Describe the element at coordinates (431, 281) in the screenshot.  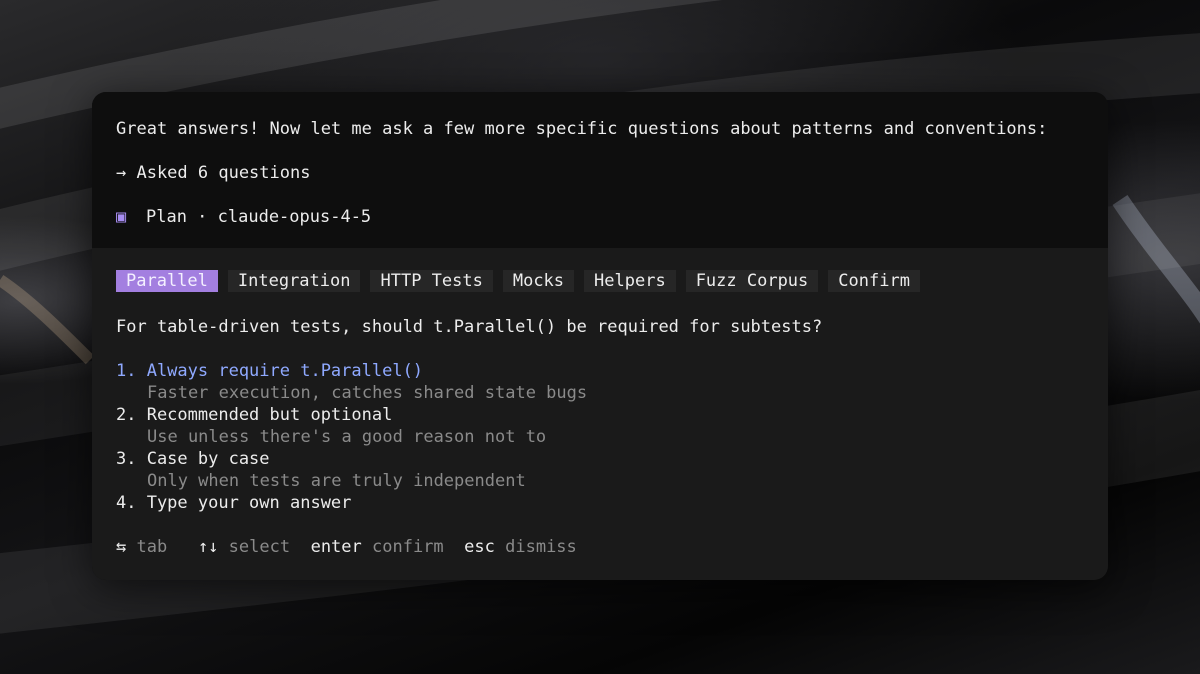
I see `tab-http-tests: HTTP Tests` at that location.